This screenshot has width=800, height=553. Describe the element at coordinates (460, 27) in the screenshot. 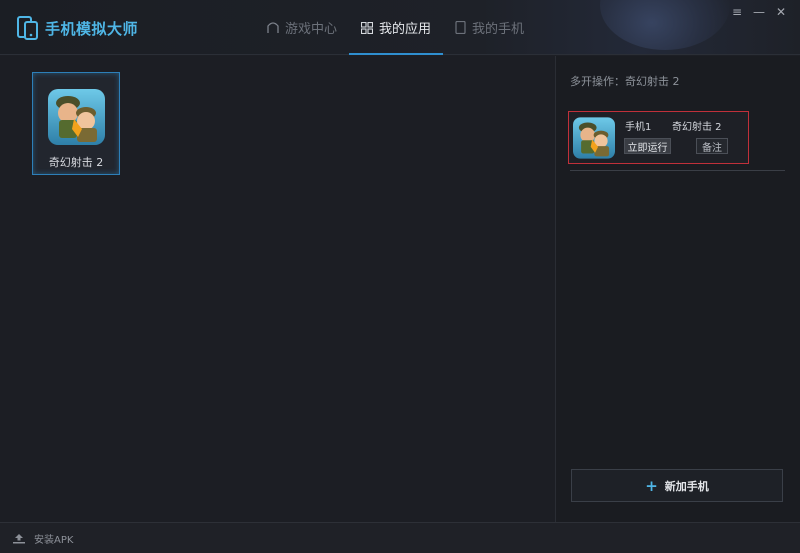

I see `phone-icon` at that location.